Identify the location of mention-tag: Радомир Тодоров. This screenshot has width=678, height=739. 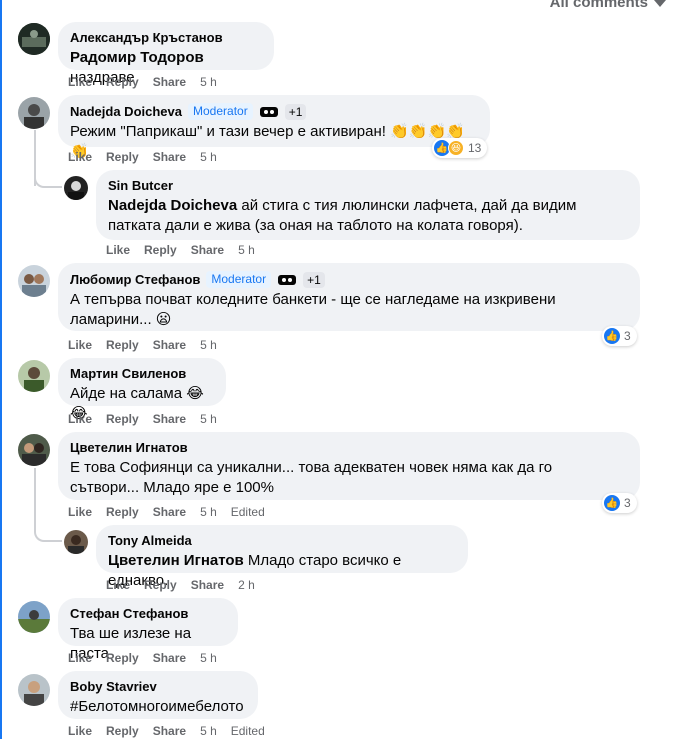
(137, 57).